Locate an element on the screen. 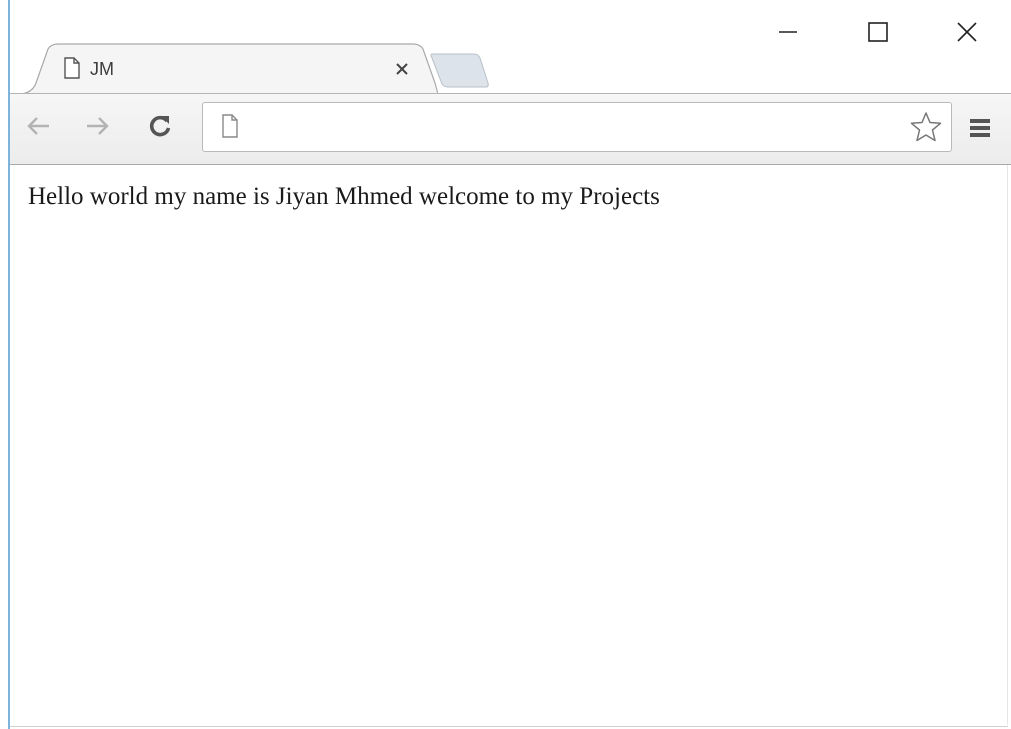 This screenshot has height=729, width=1011. tab-background is located at coordinates (228, 69).